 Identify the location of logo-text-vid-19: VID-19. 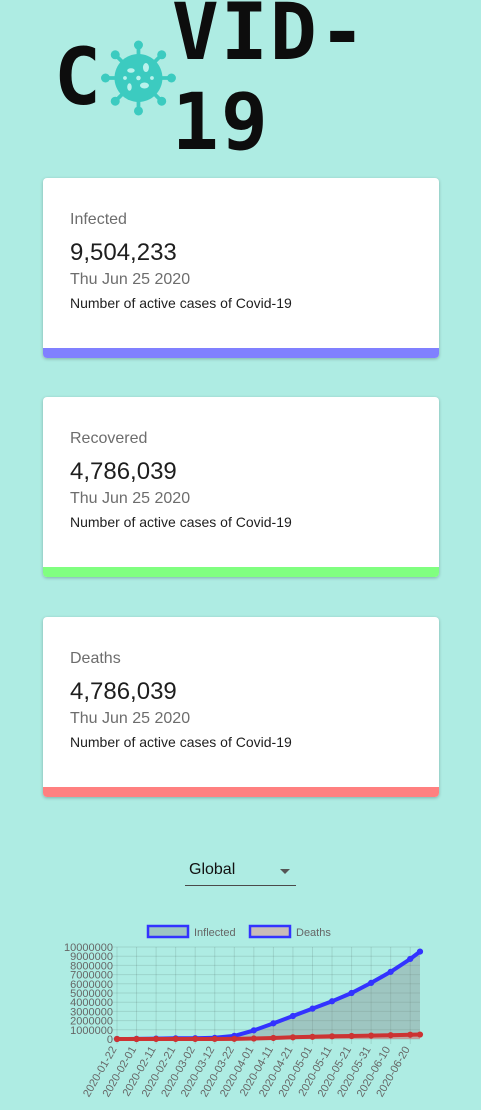
(269, 84).